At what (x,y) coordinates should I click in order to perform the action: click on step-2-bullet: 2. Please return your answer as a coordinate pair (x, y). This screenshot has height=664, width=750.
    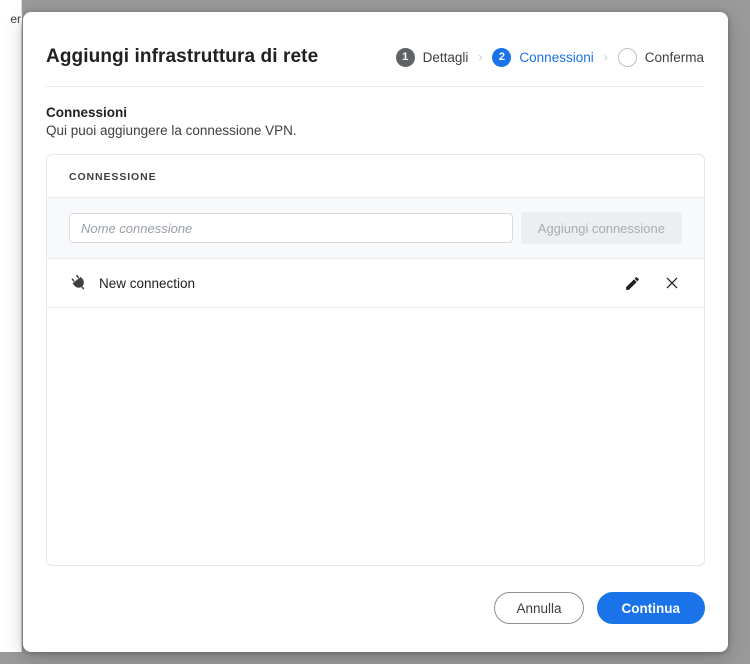
    Looking at the image, I should click on (502, 57).